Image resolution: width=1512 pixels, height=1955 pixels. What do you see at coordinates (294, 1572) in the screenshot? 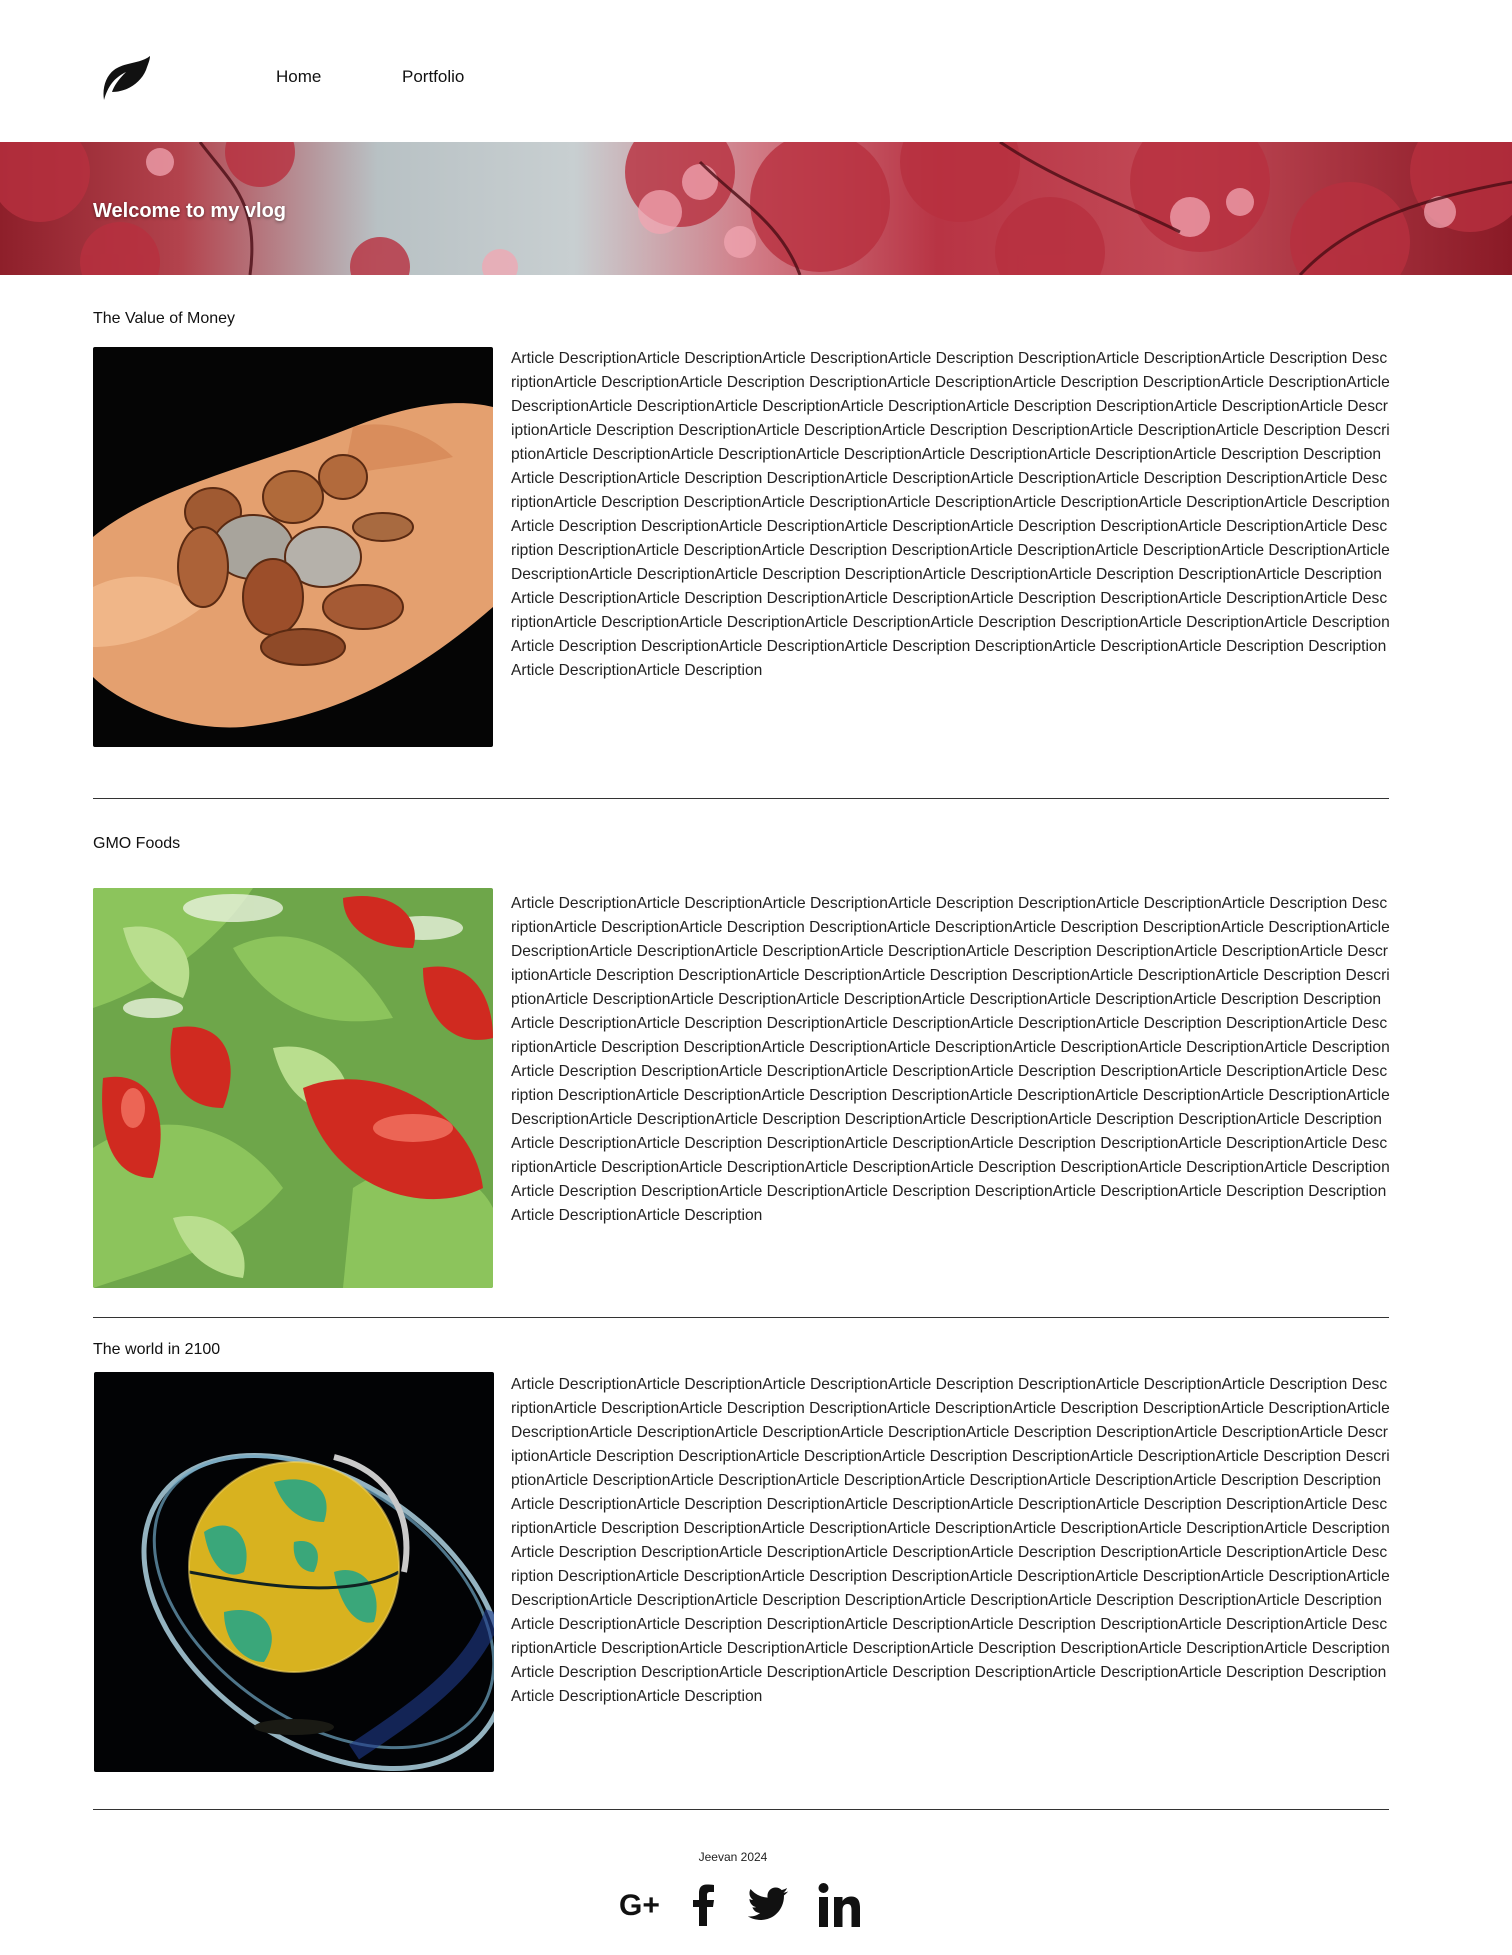
I see `globe-image` at bounding box center [294, 1572].